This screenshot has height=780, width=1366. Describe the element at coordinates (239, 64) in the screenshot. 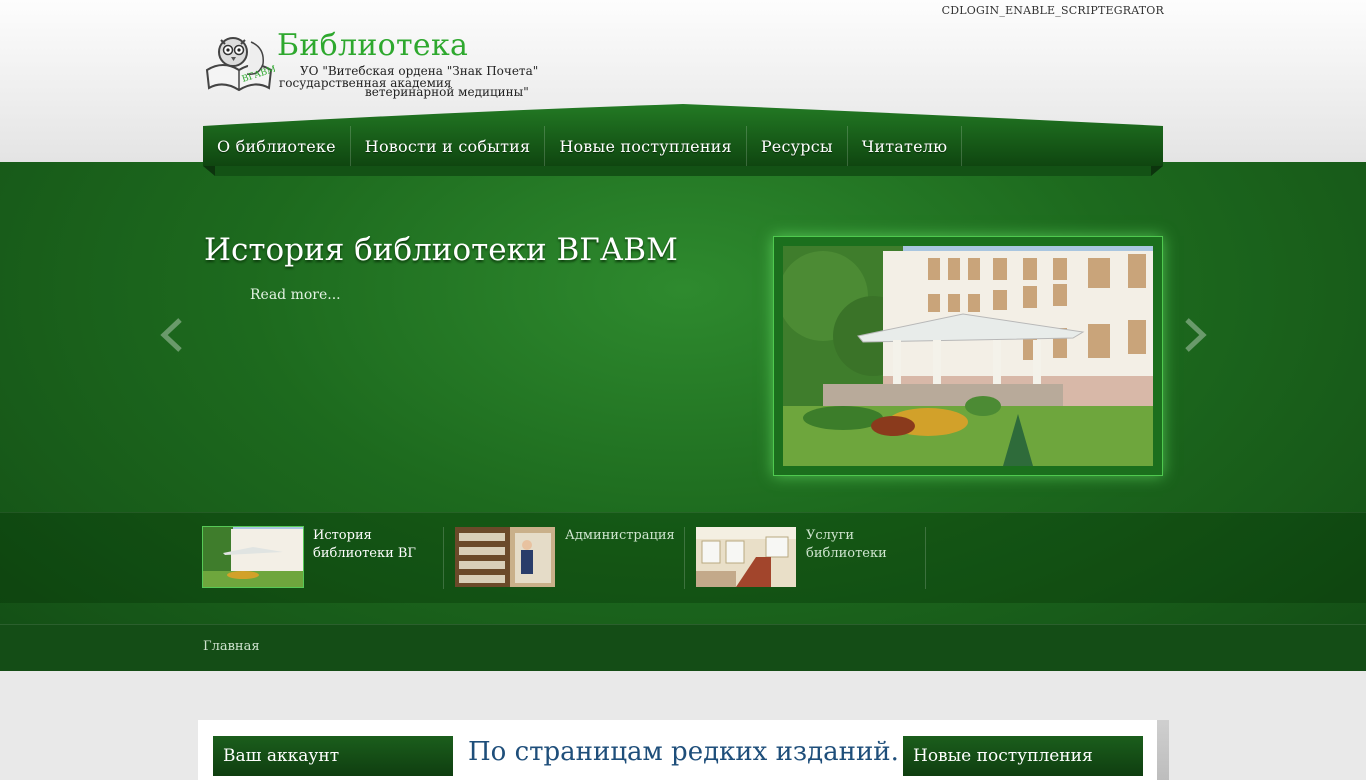

I see `owl-book-logo-icon: ВГАВМ` at that location.